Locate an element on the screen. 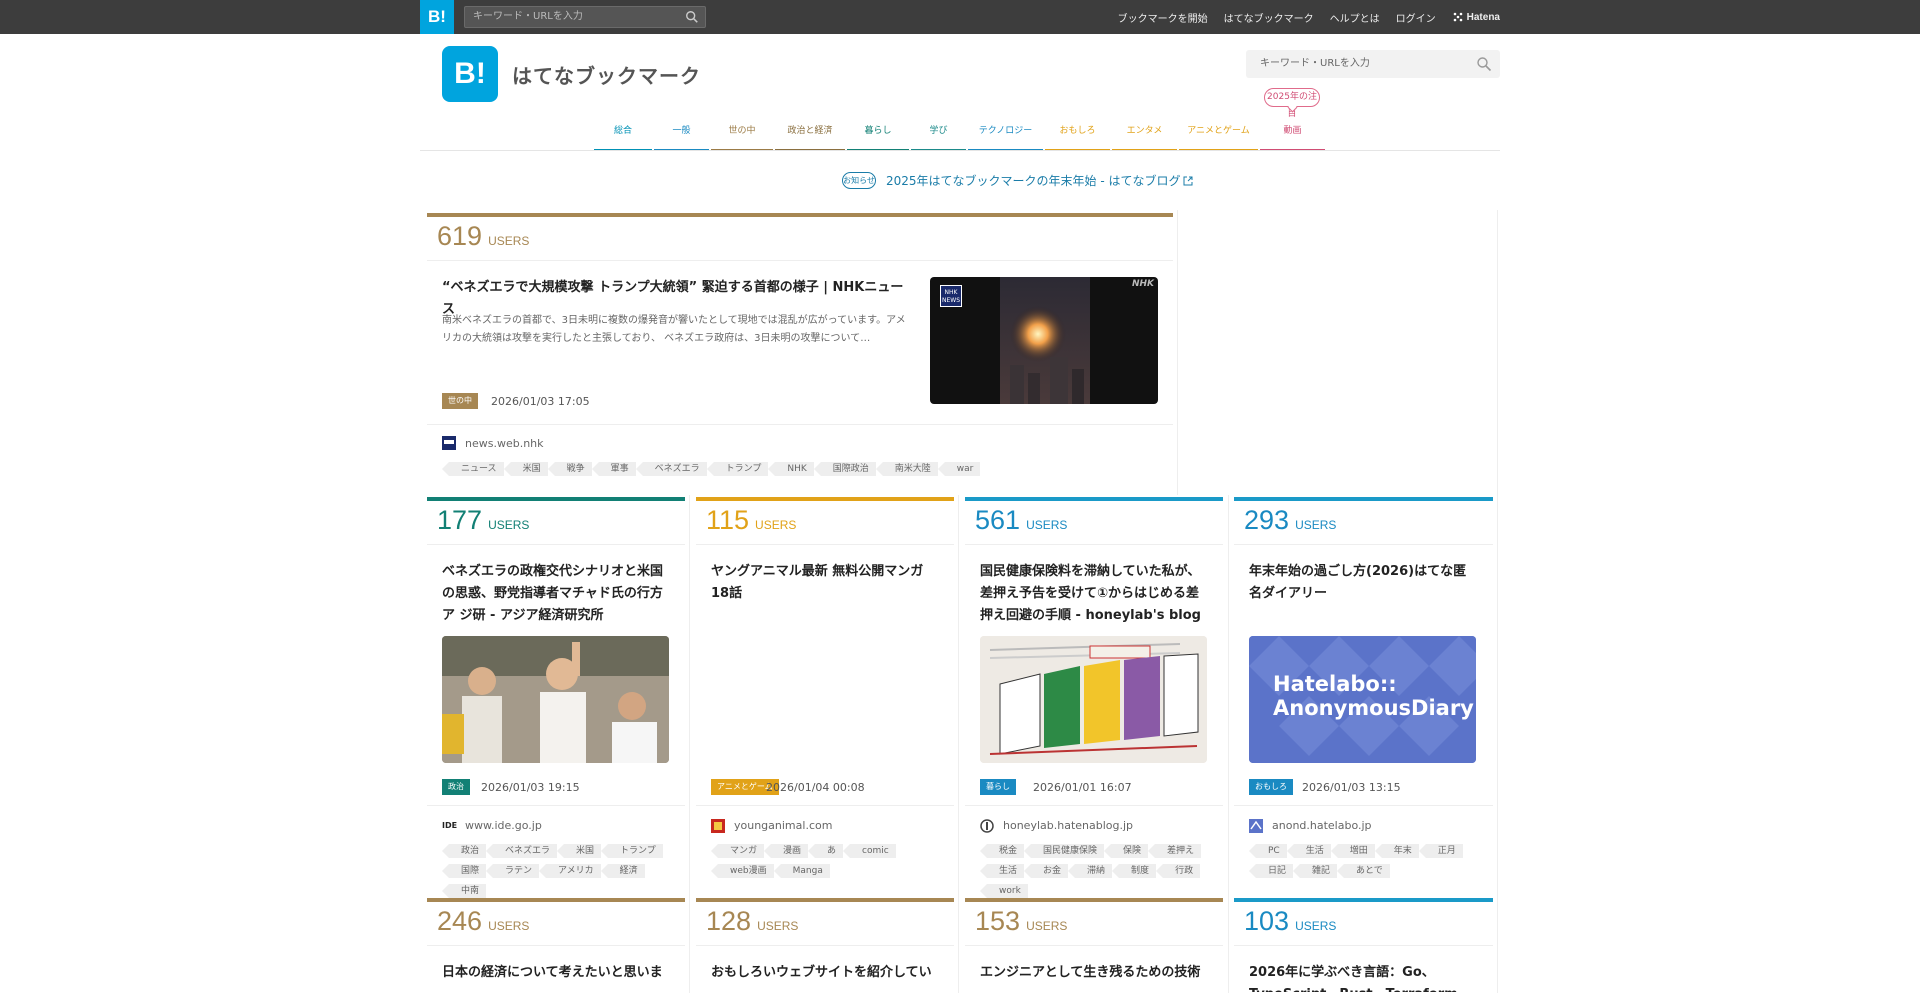  tag: 行政 is located at coordinates (1178, 871).